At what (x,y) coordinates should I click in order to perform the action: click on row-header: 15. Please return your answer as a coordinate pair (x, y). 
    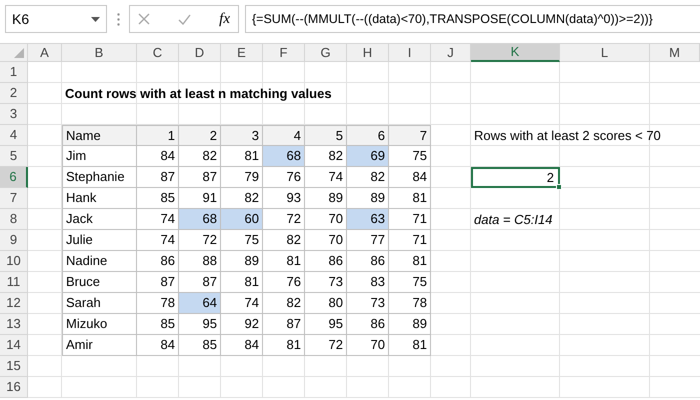
    Looking at the image, I should click on (14, 366).